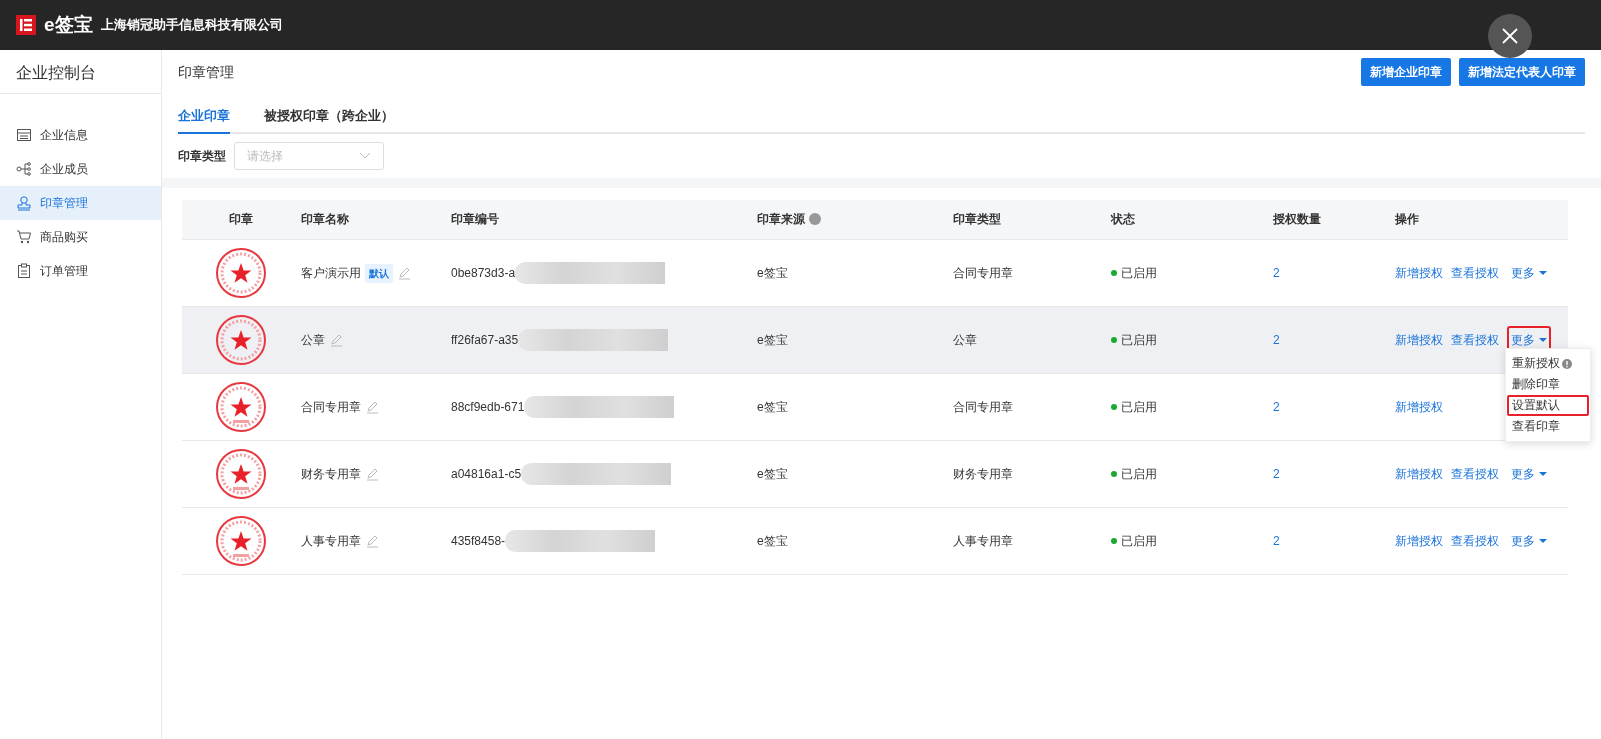  I want to click on seal-name: 财务专用章, so click(331, 474).